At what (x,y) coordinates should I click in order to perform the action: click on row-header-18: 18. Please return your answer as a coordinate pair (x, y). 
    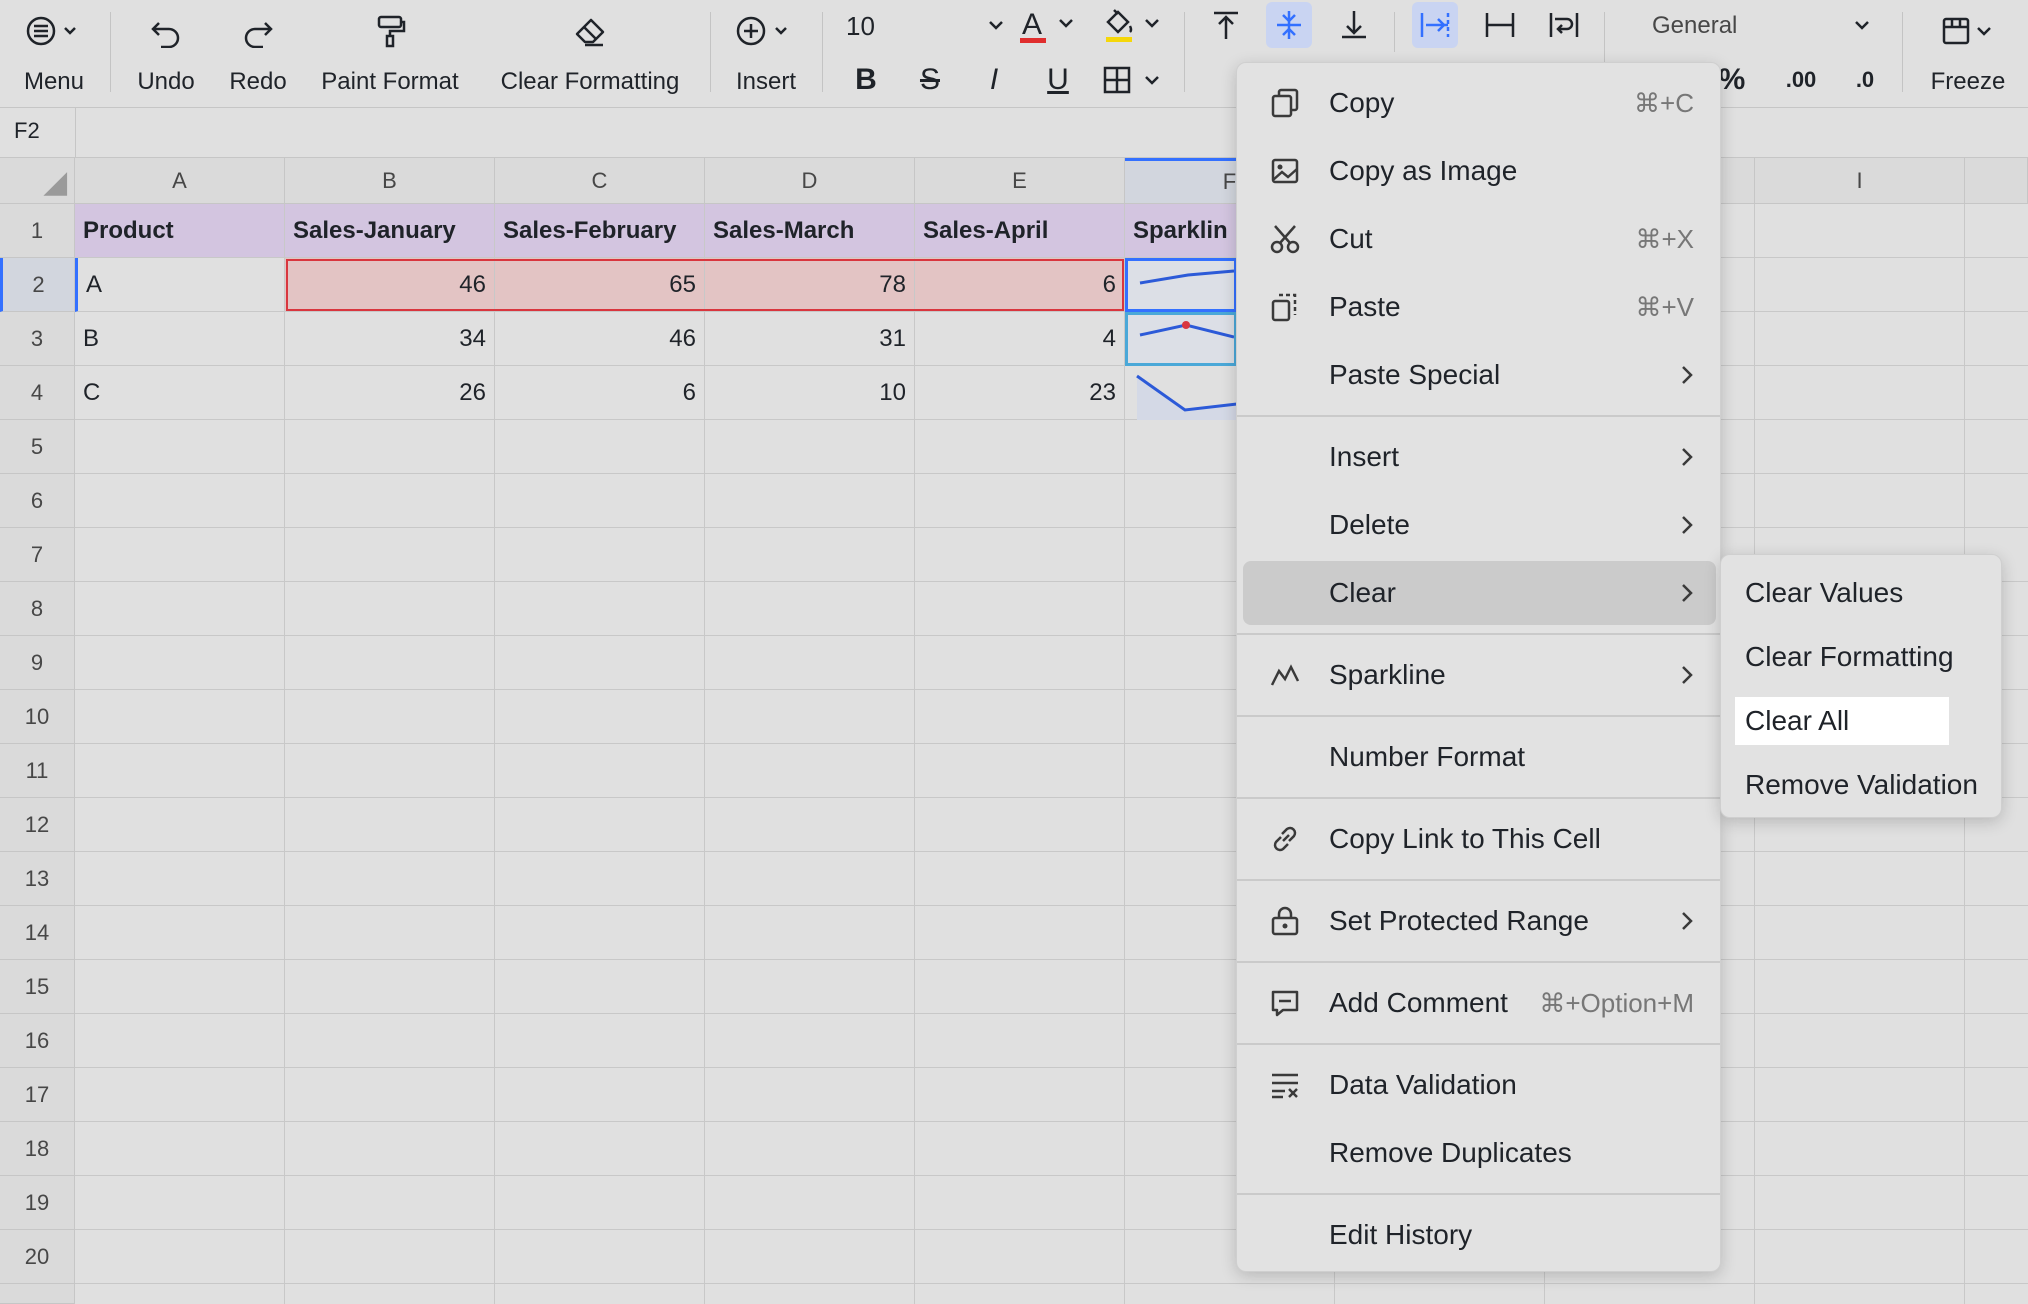
    Looking at the image, I should click on (37, 1149).